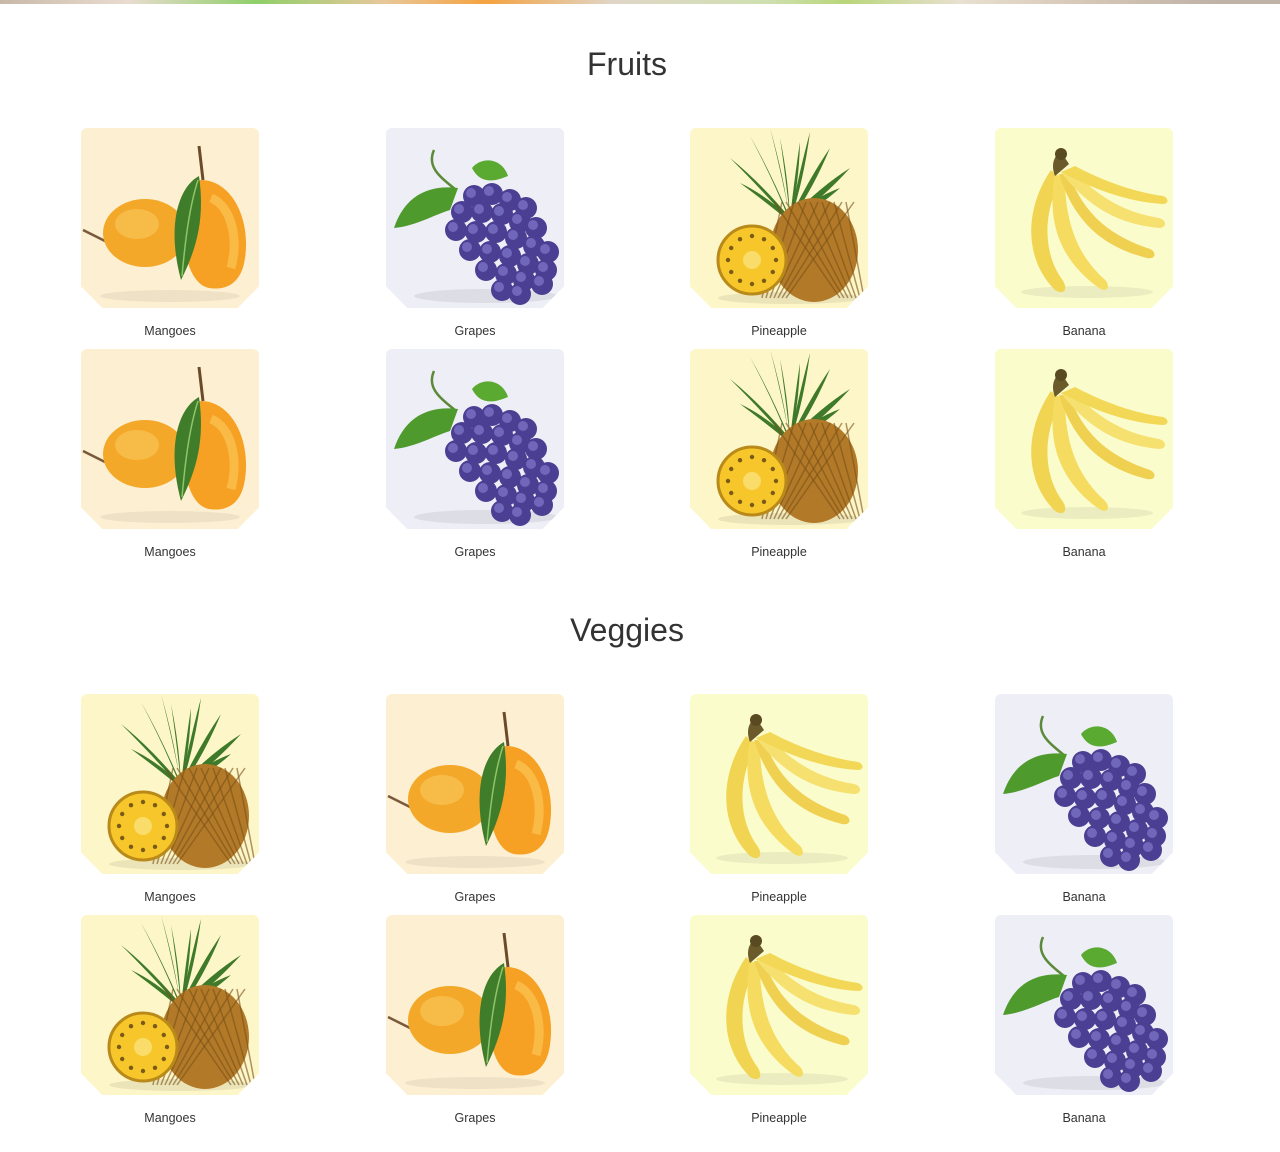  I want to click on section-title-fruits: Fruits, so click(627, 64).